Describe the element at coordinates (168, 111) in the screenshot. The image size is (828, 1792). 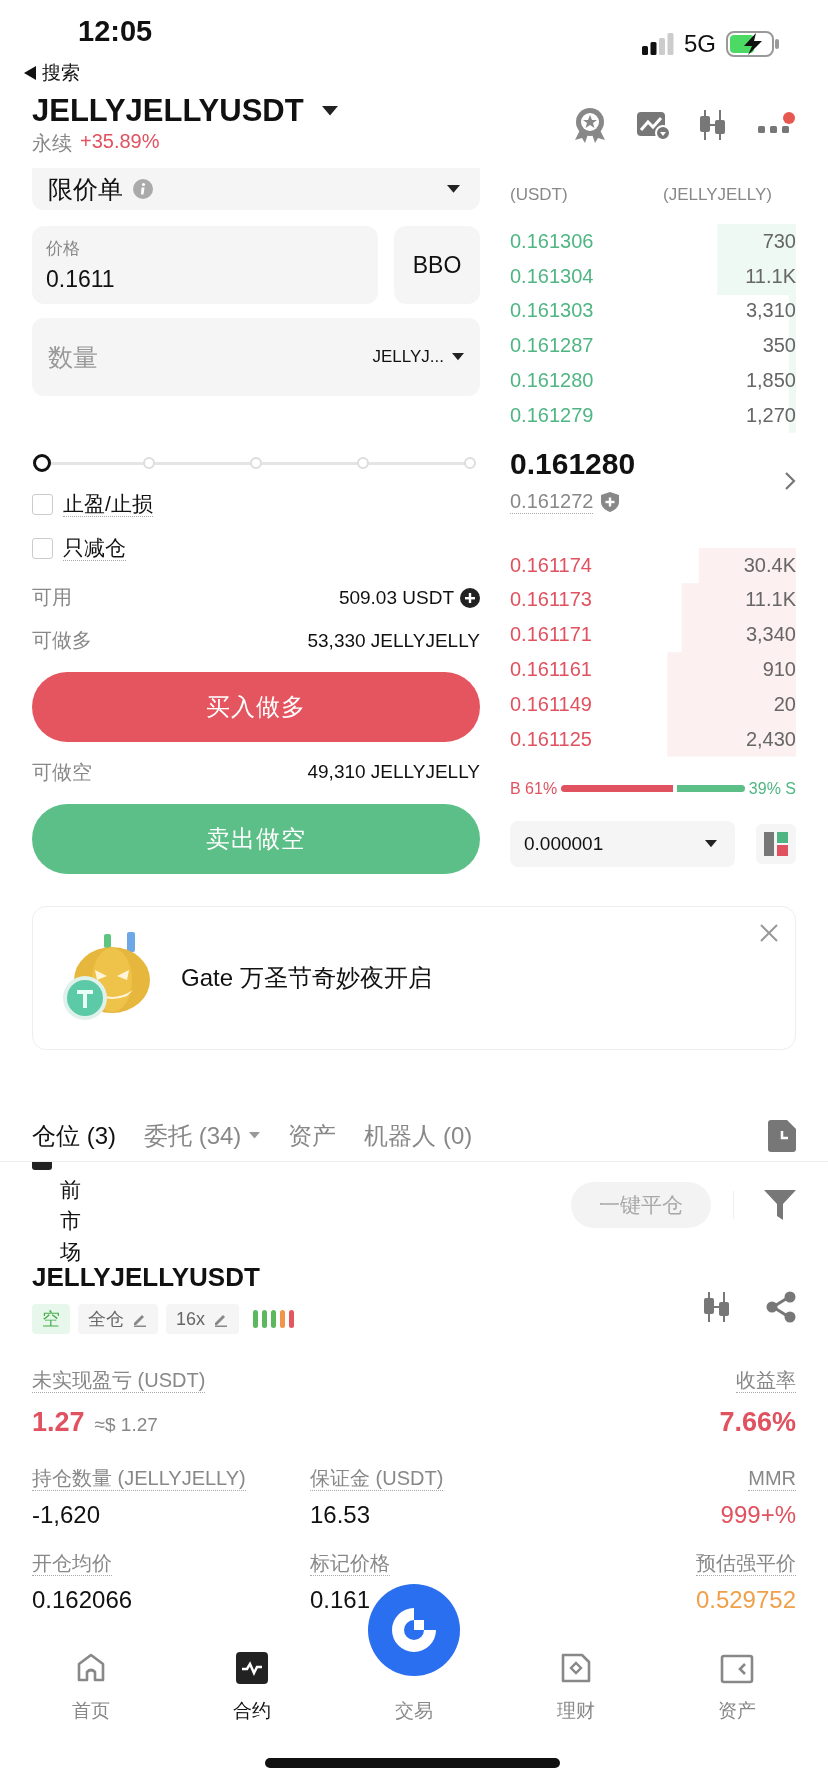
I see `pair-title: JELLYJELLYUSDT` at that location.